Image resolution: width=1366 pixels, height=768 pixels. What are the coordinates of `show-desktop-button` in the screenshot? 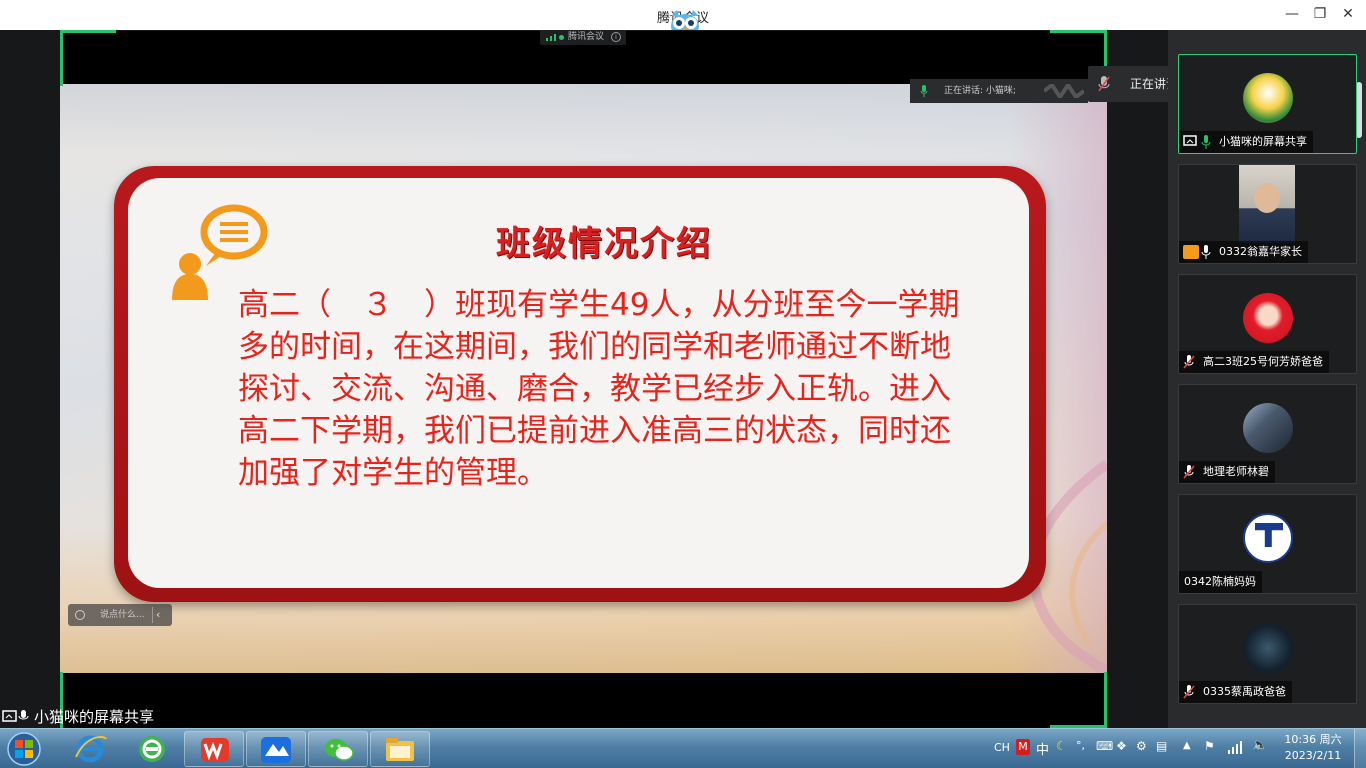 It's located at (1360, 748).